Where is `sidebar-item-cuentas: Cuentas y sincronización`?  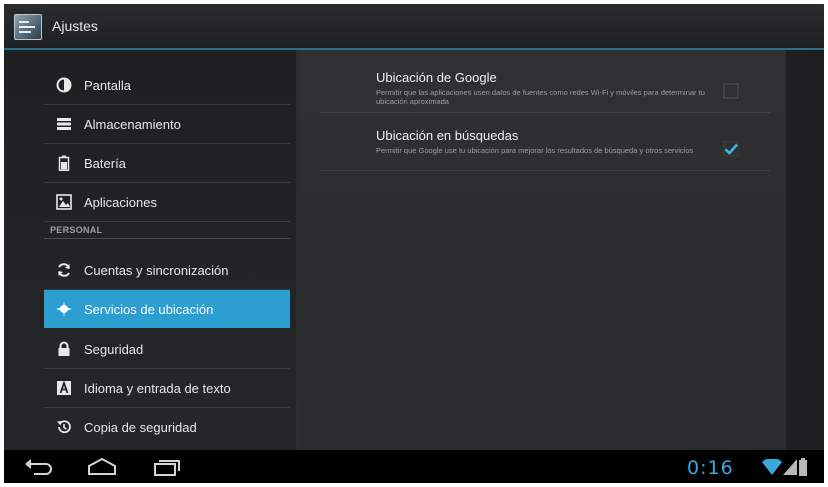 sidebar-item-cuentas: Cuentas y sincronización is located at coordinates (167, 270).